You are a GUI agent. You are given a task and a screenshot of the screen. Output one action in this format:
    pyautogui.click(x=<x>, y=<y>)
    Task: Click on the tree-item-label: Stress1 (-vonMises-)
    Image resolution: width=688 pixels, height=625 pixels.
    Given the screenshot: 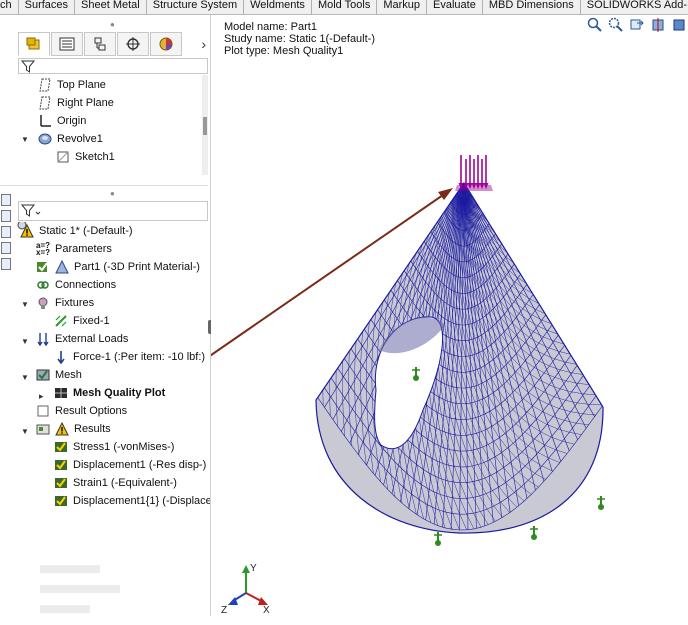 What is the action you would take?
    pyautogui.click(x=123, y=447)
    